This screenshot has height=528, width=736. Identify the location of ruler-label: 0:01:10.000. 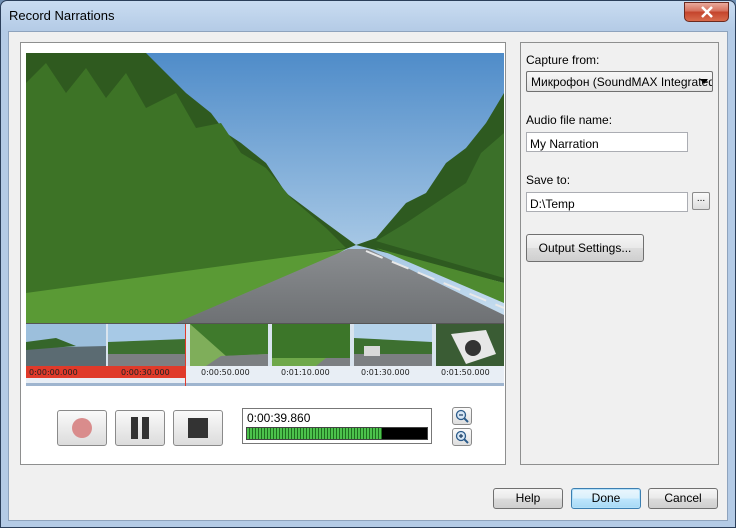
(305, 372).